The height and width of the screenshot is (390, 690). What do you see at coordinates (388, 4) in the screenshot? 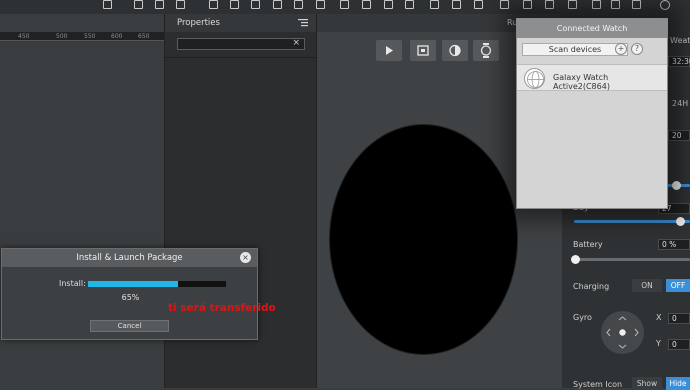
I see `grid-icon` at bounding box center [388, 4].